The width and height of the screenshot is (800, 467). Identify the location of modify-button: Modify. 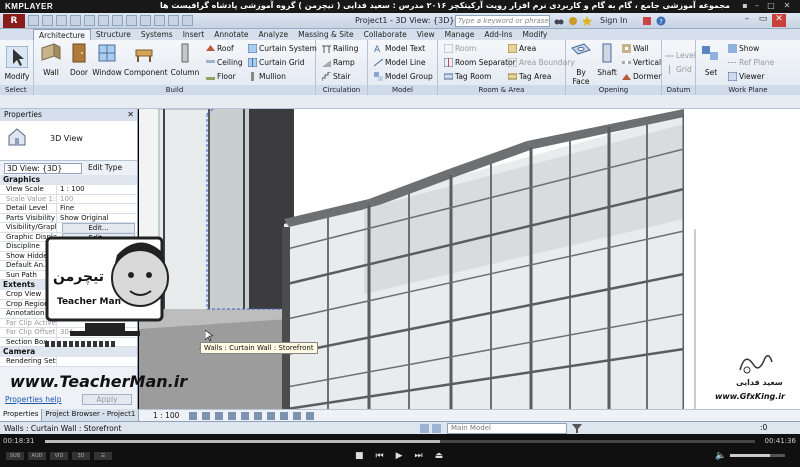
(17, 63).